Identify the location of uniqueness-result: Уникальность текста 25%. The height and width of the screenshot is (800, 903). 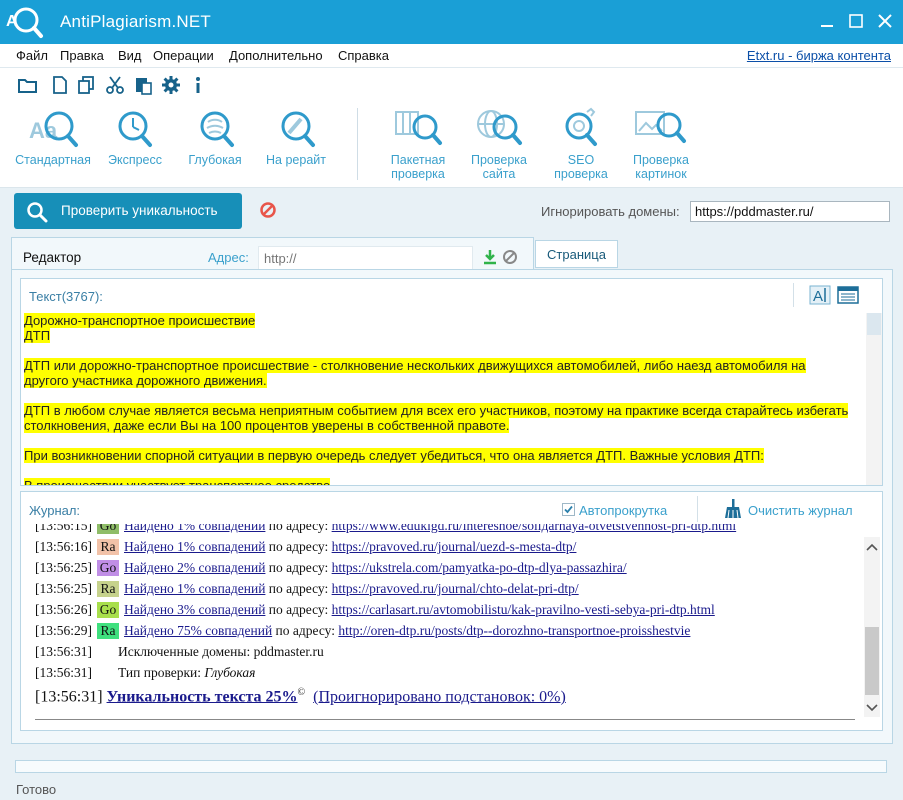
(202, 696).